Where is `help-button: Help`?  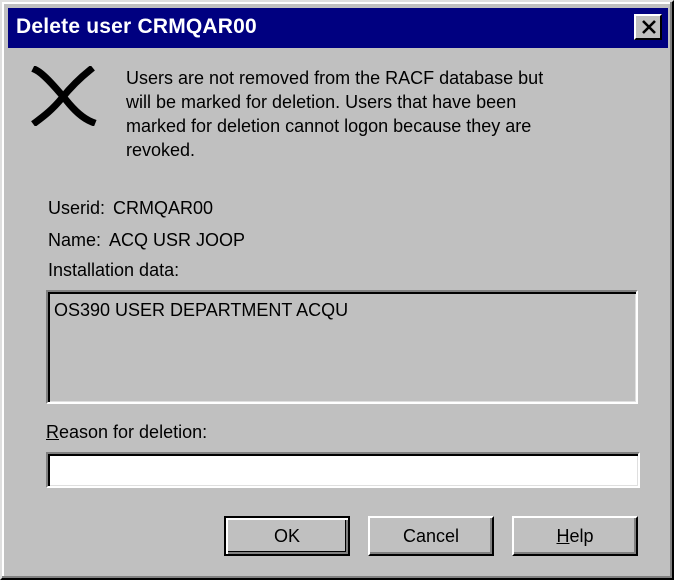 help-button: Help is located at coordinates (575, 536).